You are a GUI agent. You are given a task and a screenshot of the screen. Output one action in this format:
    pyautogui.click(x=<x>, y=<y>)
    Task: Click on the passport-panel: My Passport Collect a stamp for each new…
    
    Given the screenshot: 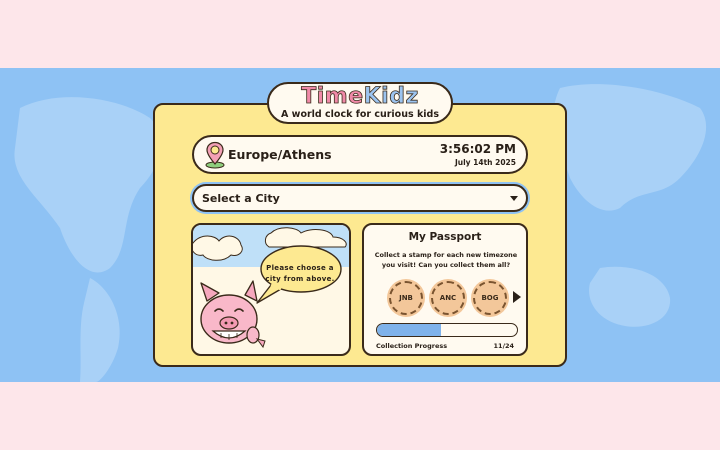 What is the action you would take?
    pyautogui.click(x=445, y=289)
    